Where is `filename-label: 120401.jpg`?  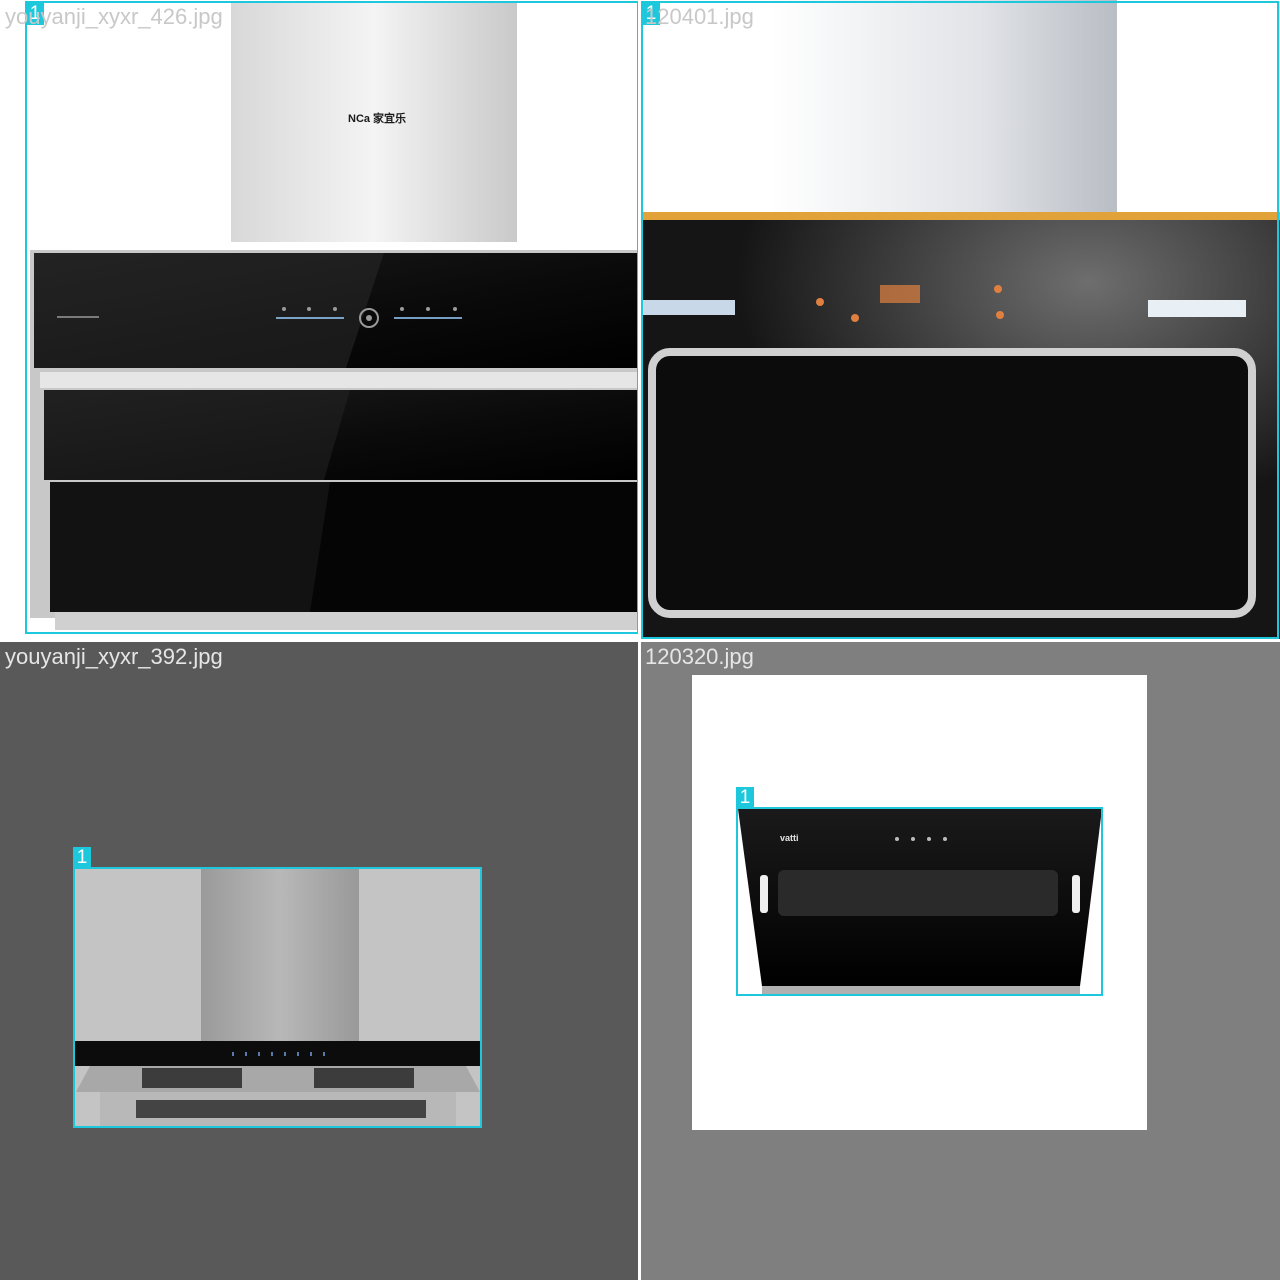 filename-label: 120401.jpg is located at coordinates (699, 16).